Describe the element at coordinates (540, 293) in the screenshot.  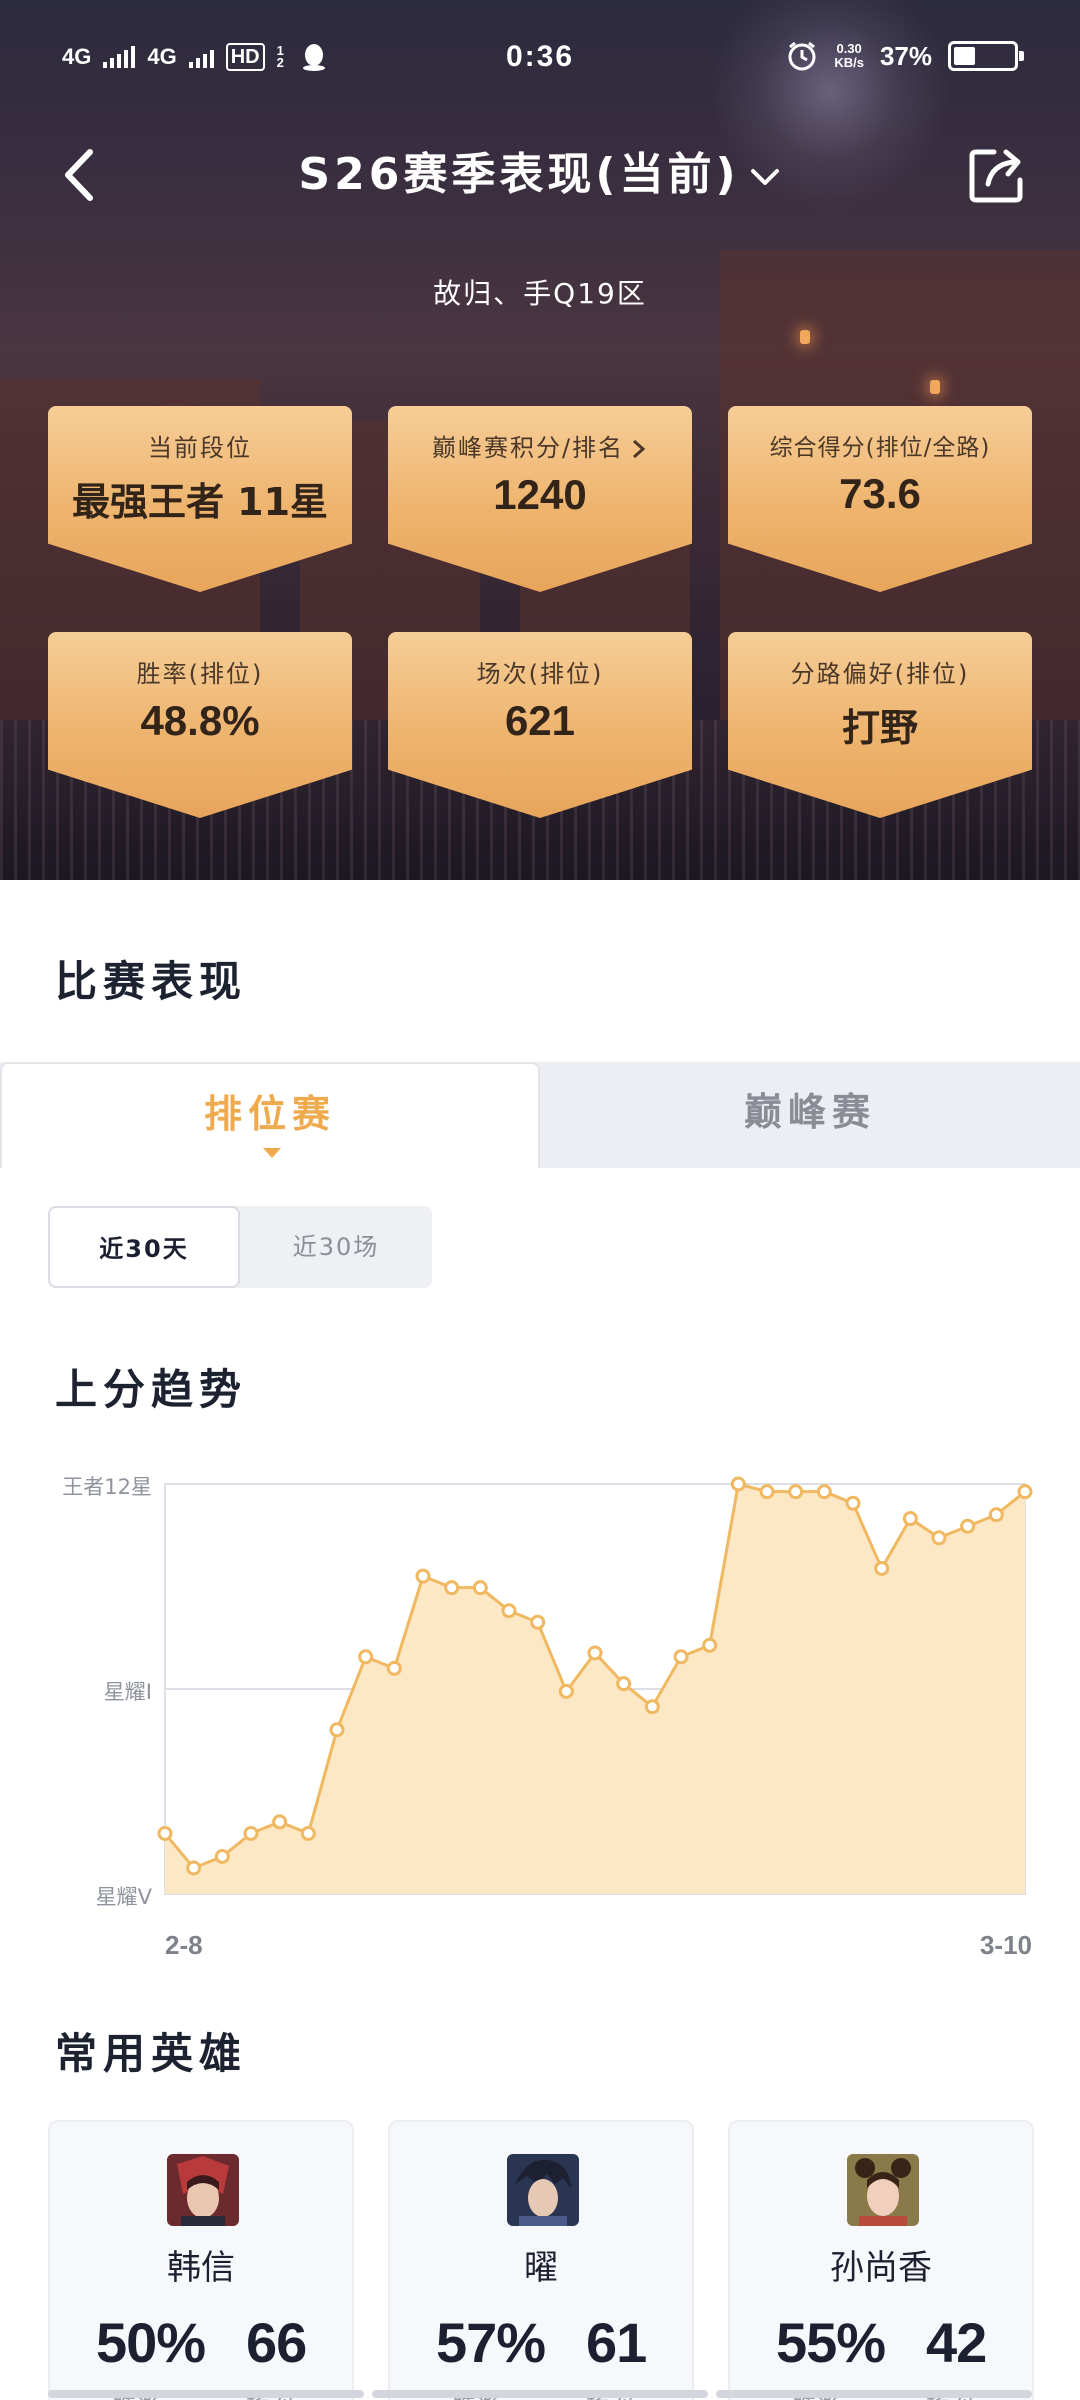
I see `account-server-label: 故归、手Q19区` at that location.